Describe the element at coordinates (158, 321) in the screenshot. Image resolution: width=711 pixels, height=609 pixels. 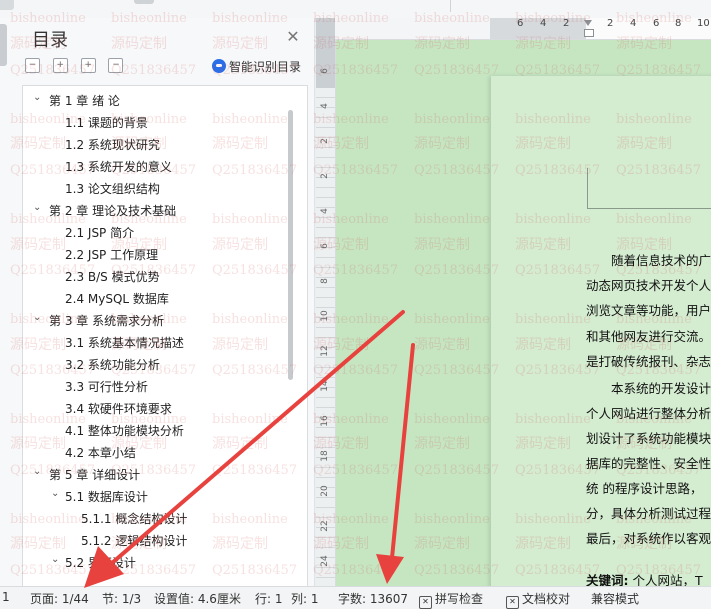
I see `toc-item: ⌄ 第 3 章 系统需求分析` at that location.